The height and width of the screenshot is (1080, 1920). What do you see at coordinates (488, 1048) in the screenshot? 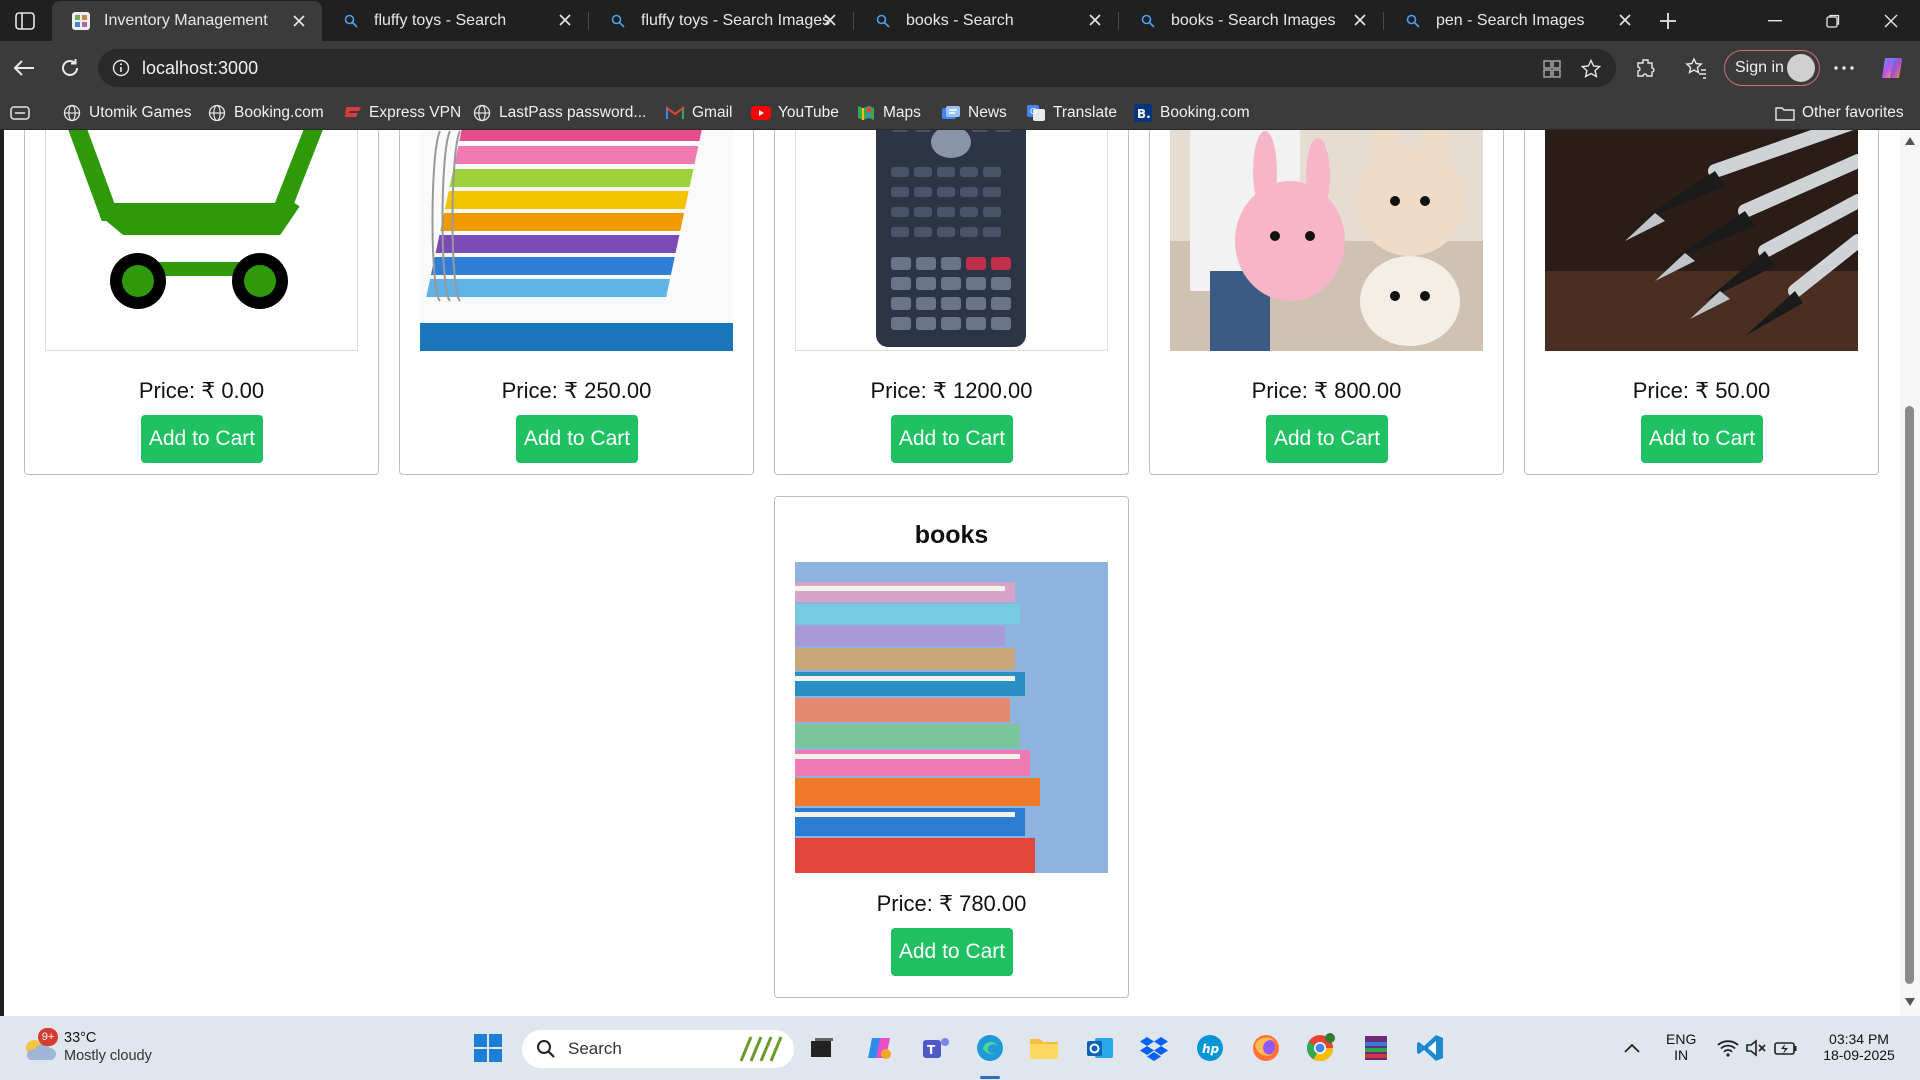
I see `start-icon` at bounding box center [488, 1048].